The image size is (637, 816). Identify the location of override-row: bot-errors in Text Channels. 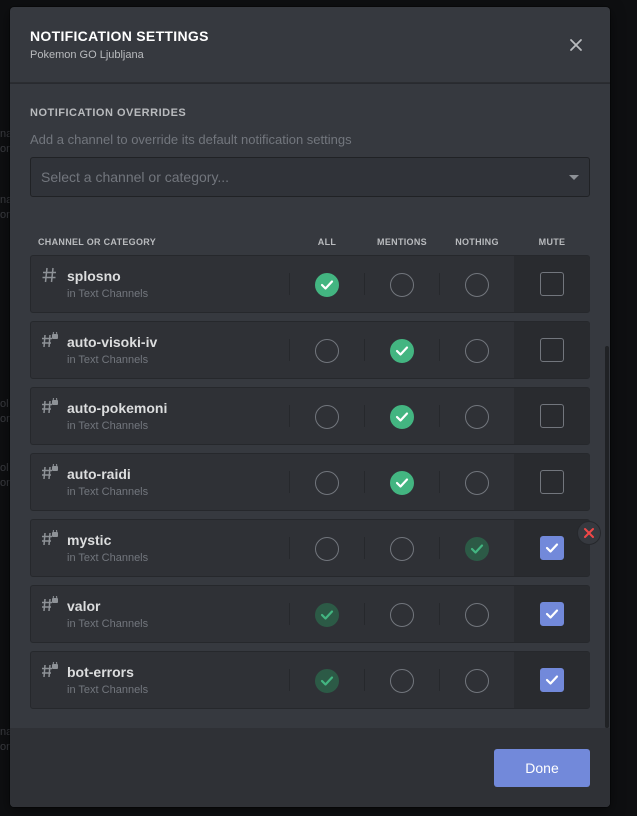
(310, 680).